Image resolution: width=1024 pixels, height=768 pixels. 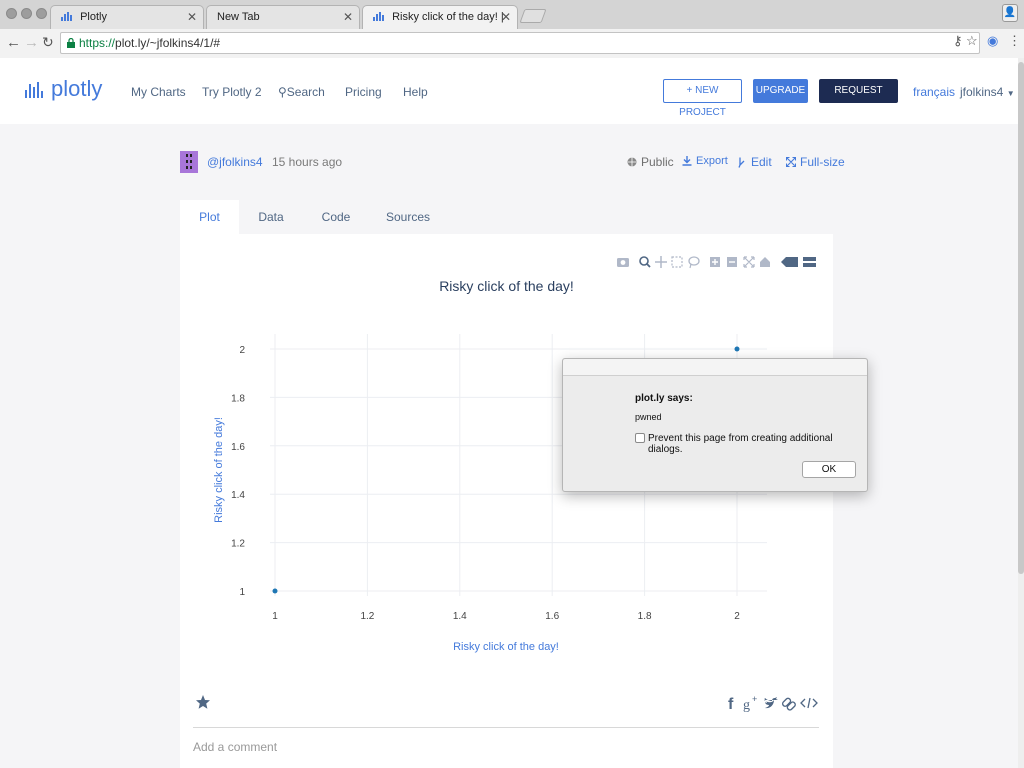 I want to click on x-tick-label: 1.4, so click(x=460, y=616).